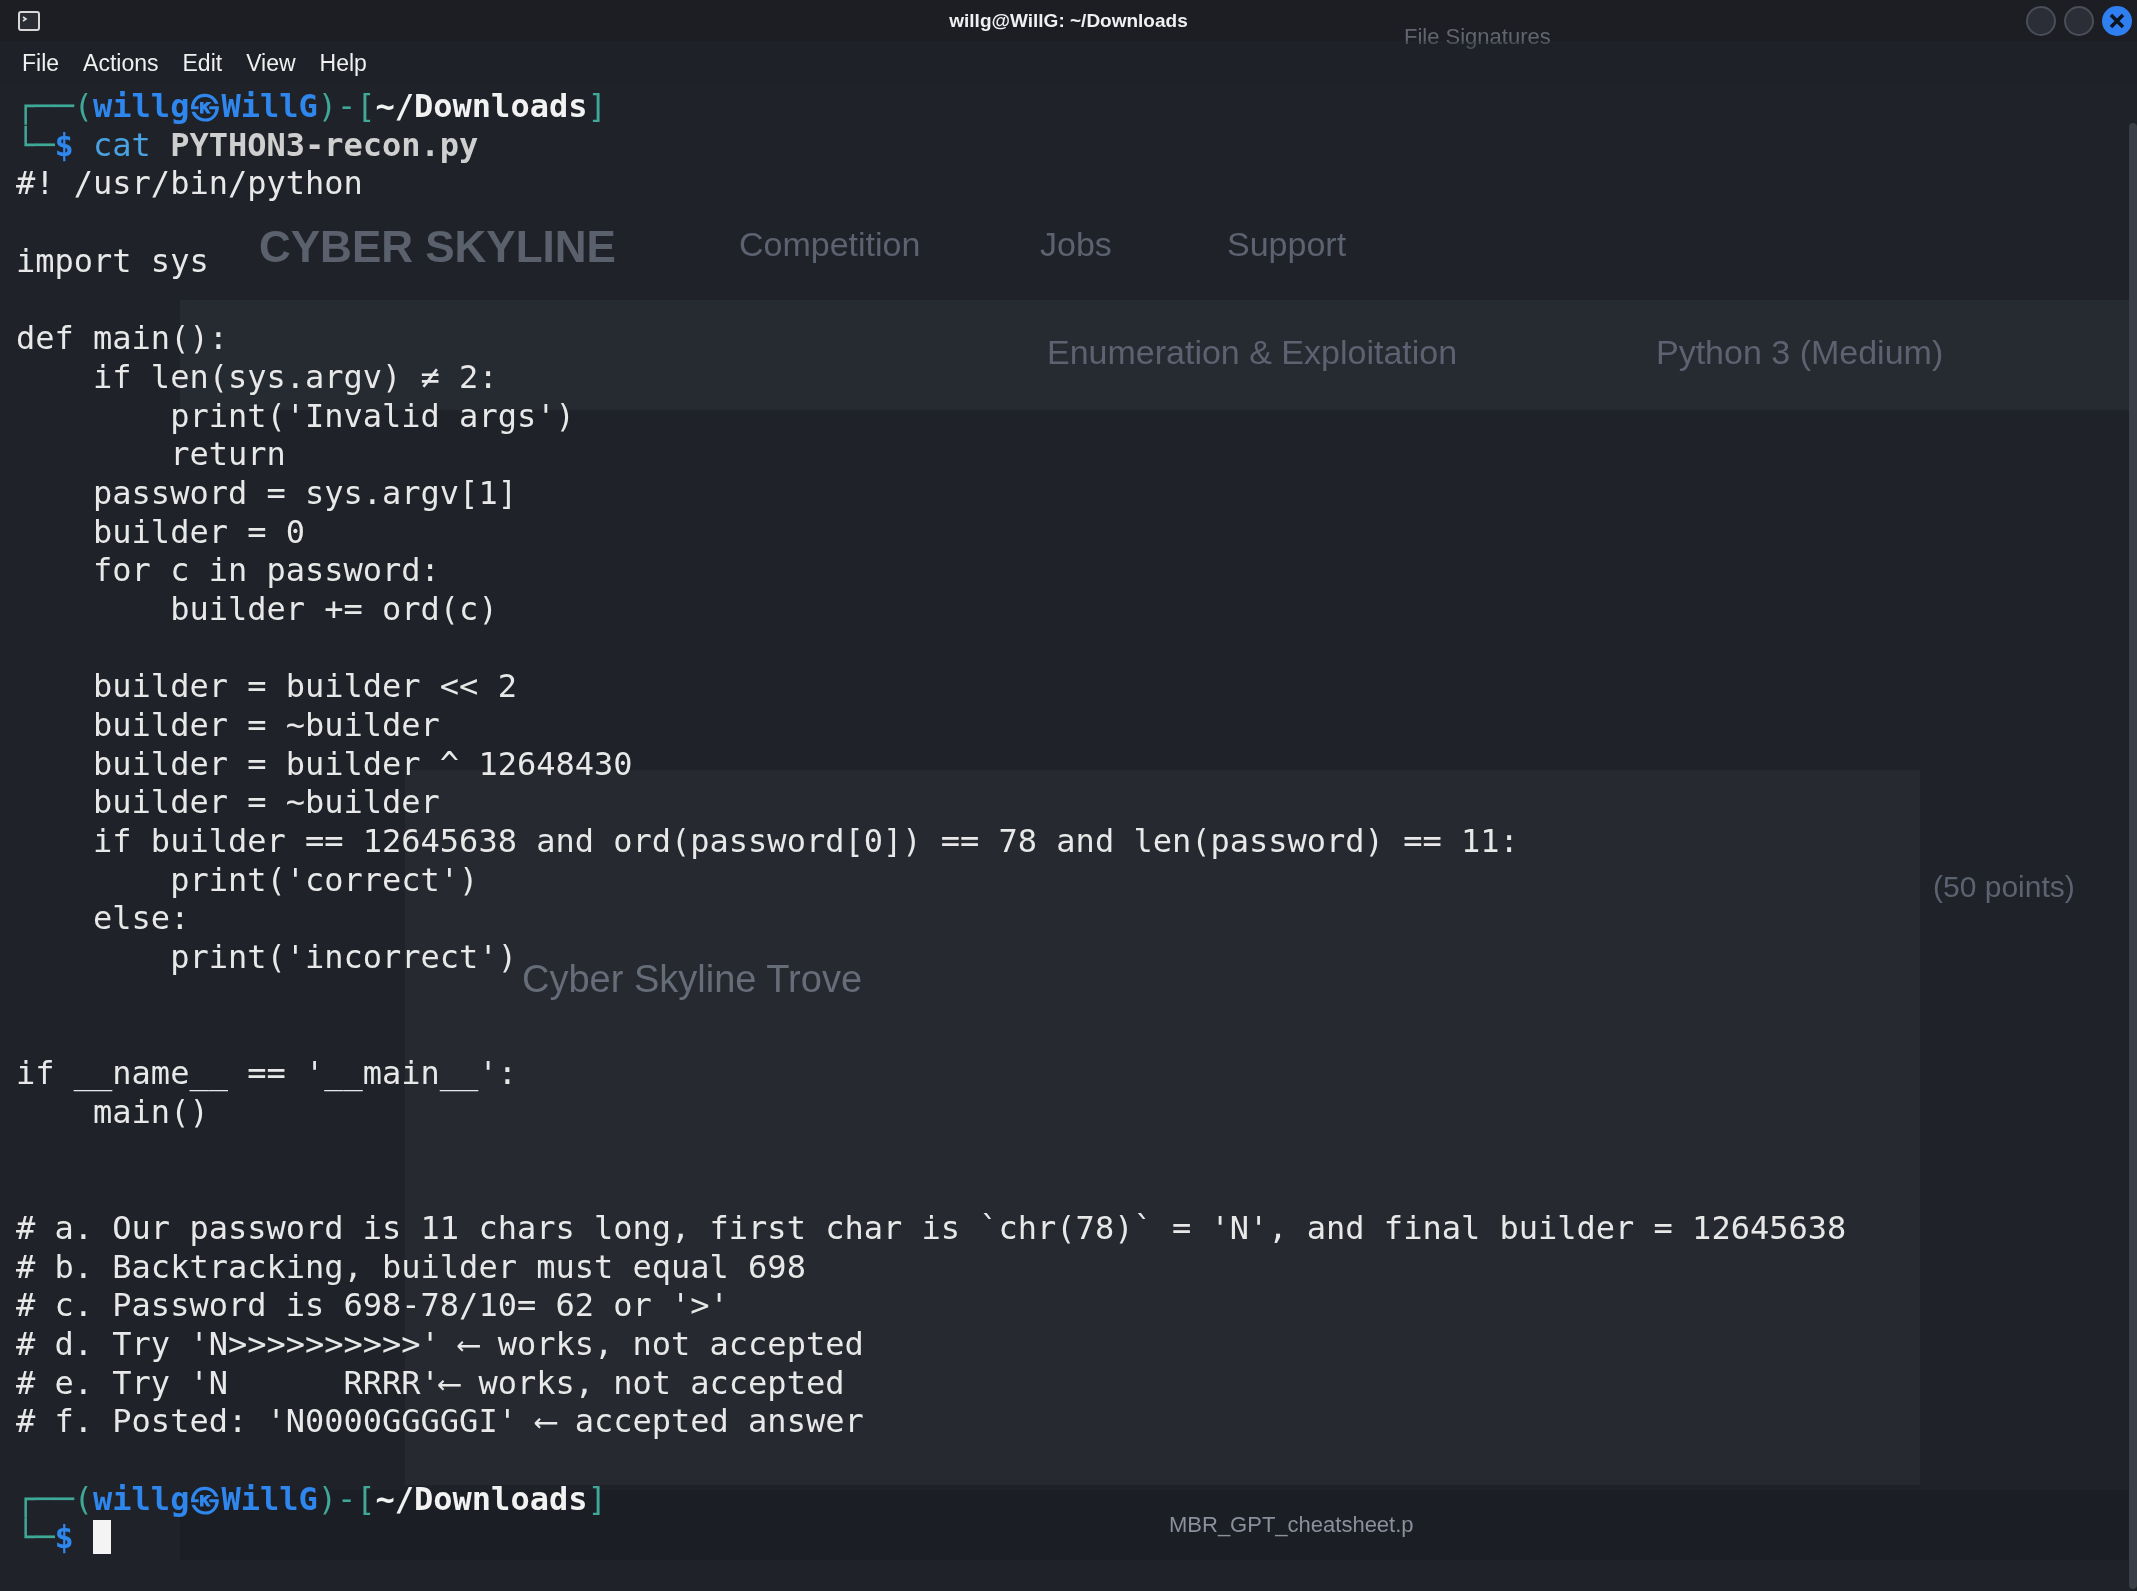 Image resolution: width=2137 pixels, height=1591 pixels. What do you see at coordinates (411, 1267) in the screenshot?
I see `code-line: # b. Backtracking, builder must equal 698` at bounding box center [411, 1267].